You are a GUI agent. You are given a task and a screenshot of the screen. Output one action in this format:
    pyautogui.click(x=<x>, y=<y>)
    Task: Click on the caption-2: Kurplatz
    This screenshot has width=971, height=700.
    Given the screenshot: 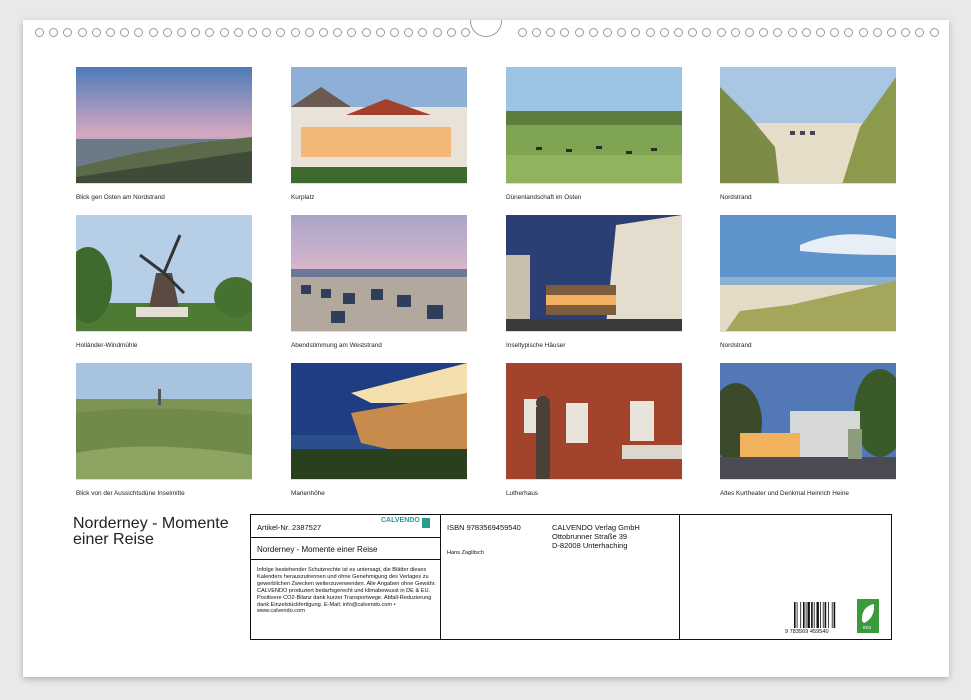 What is the action you would take?
    pyautogui.click(x=303, y=197)
    